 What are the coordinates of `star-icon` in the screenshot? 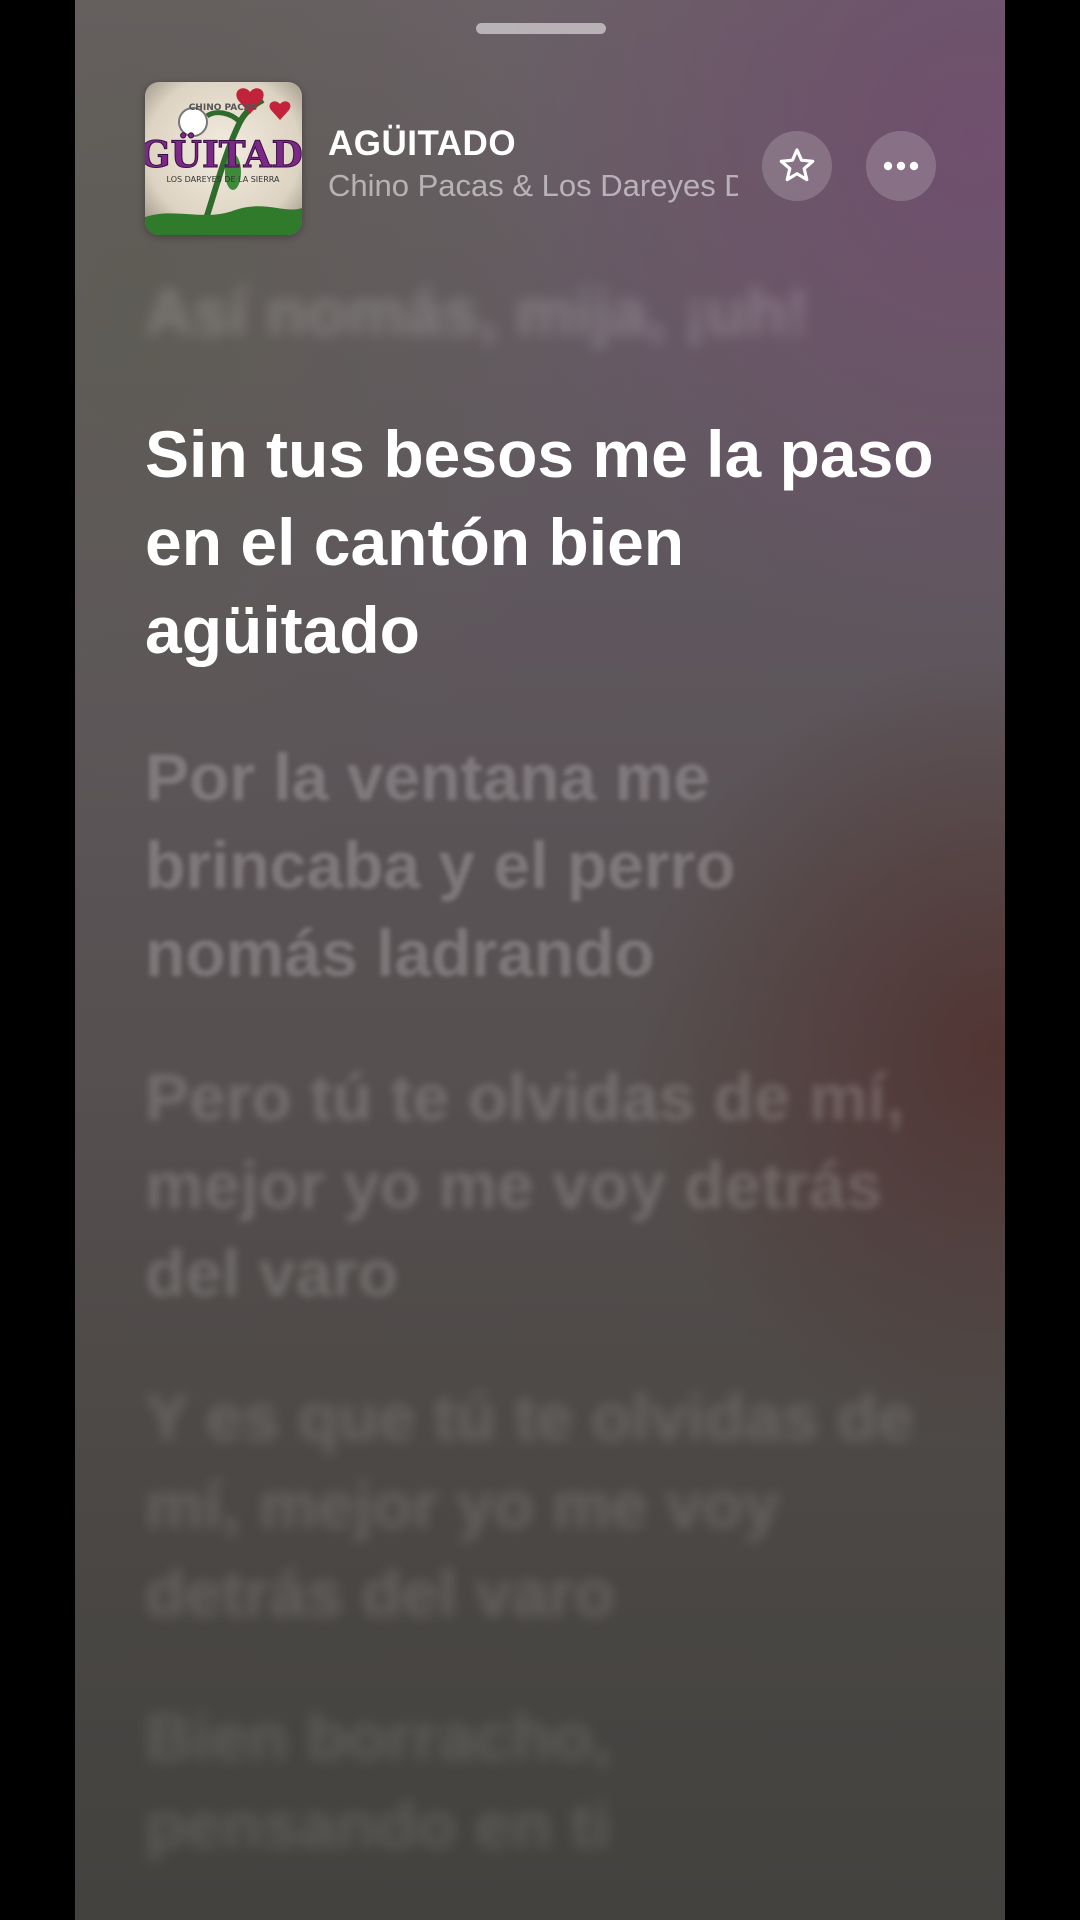 It's located at (797, 165).